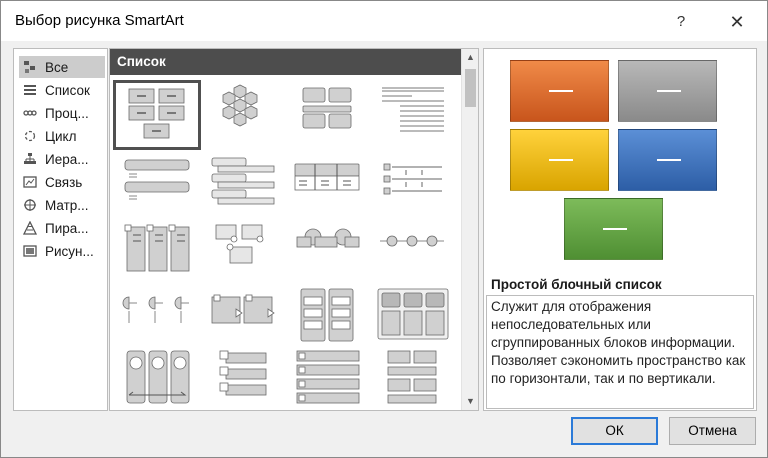 This screenshot has height=458, width=768. I want to click on preview-block-green, so click(613, 229).